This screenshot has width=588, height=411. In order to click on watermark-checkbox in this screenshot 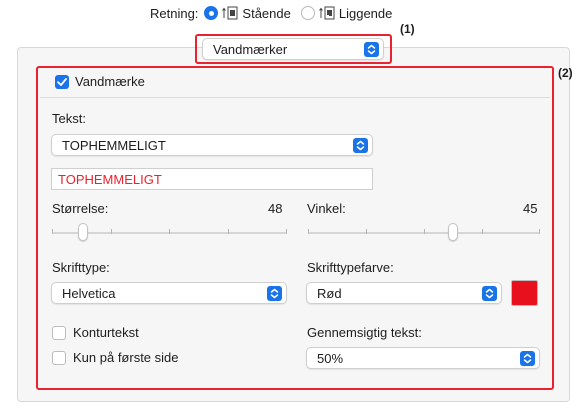, I will do `click(62, 82)`.